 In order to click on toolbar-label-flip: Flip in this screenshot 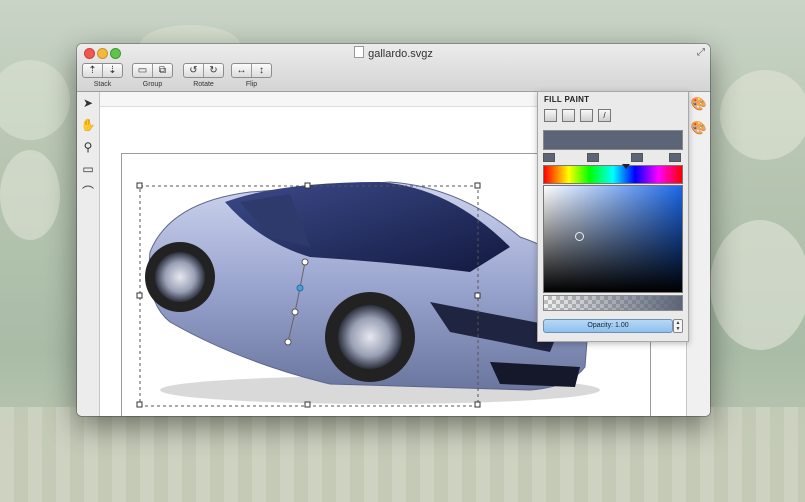, I will do `click(251, 84)`.